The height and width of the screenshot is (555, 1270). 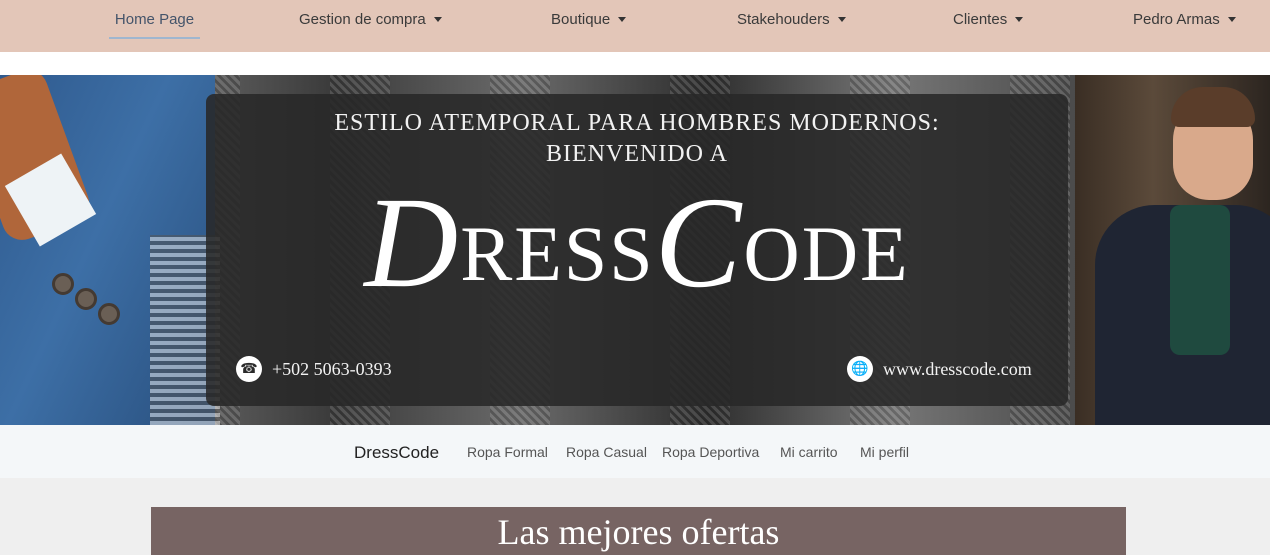 I want to click on nav-label: Clientes, so click(x=980, y=19).